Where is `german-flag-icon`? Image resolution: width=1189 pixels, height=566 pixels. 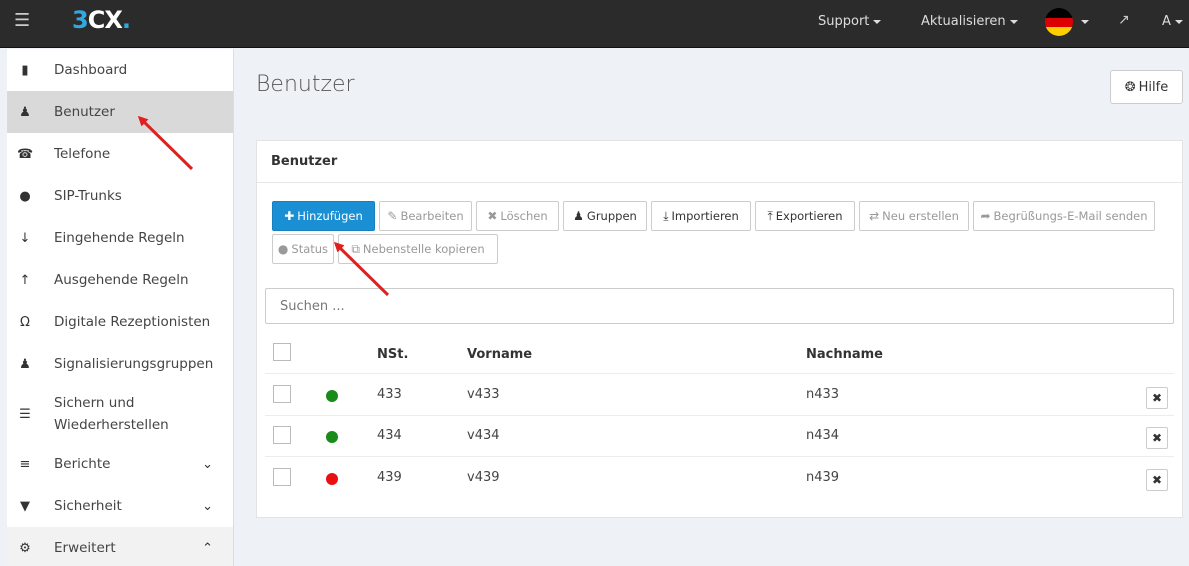
german-flag-icon is located at coordinates (1059, 22).